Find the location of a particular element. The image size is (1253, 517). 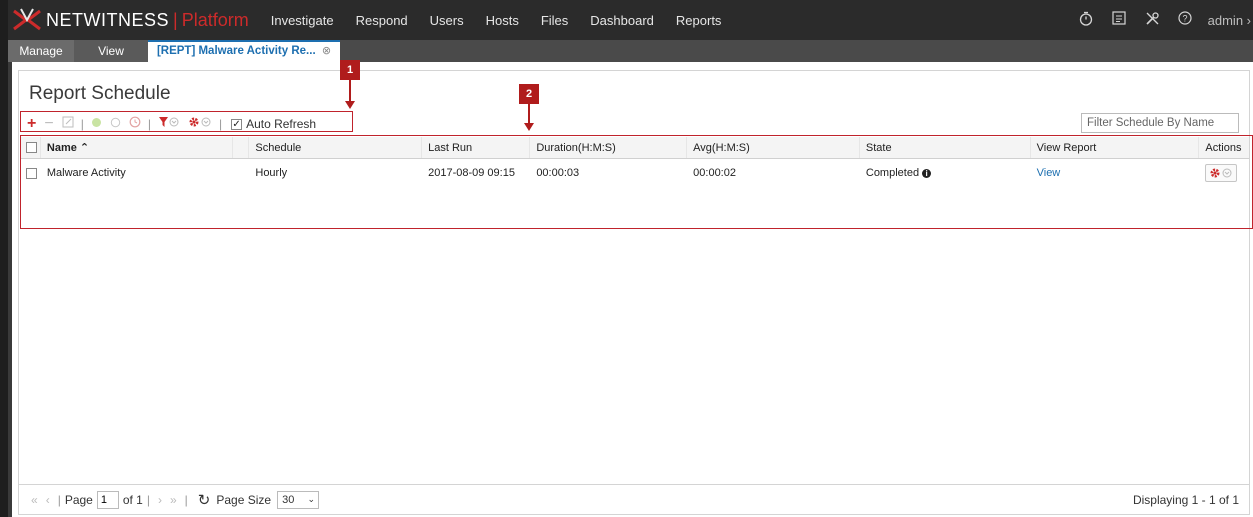

chevron-down-icon: ⌄ is located at coordinates (311, 499).